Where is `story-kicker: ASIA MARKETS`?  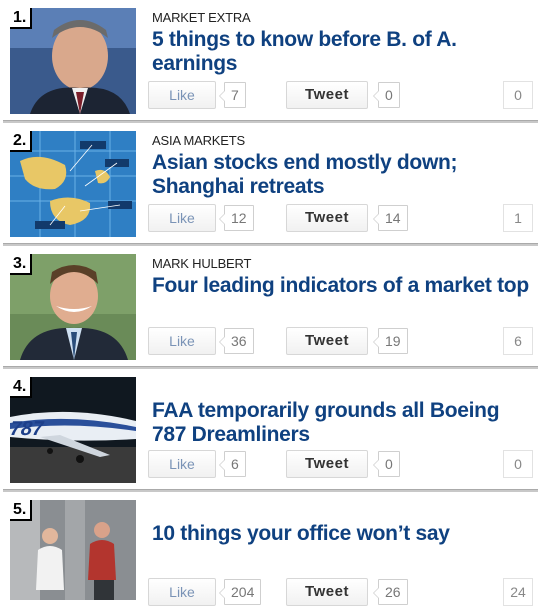 story-kicker: ASIA MARKETS is located at coordinates (198, 140).